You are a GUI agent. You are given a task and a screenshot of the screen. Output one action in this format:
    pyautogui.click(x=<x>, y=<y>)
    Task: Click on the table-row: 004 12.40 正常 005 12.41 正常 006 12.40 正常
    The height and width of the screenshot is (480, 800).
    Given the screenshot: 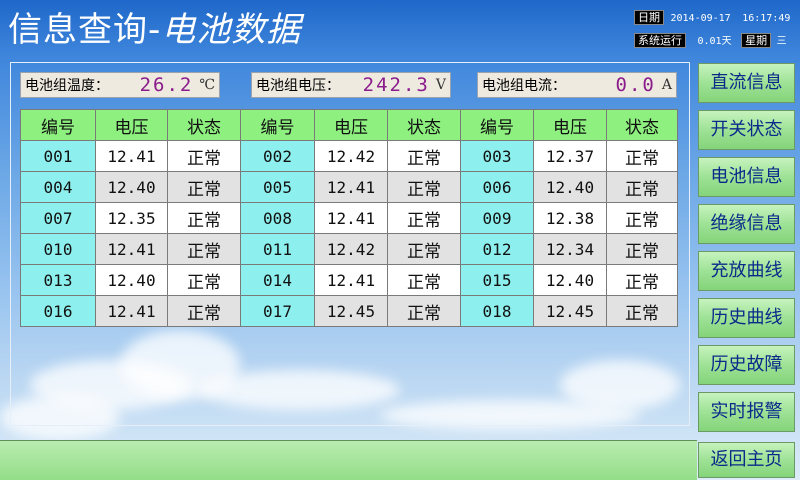 What is the action you would take?
    pyautogui.click(x=349, y=187)
    